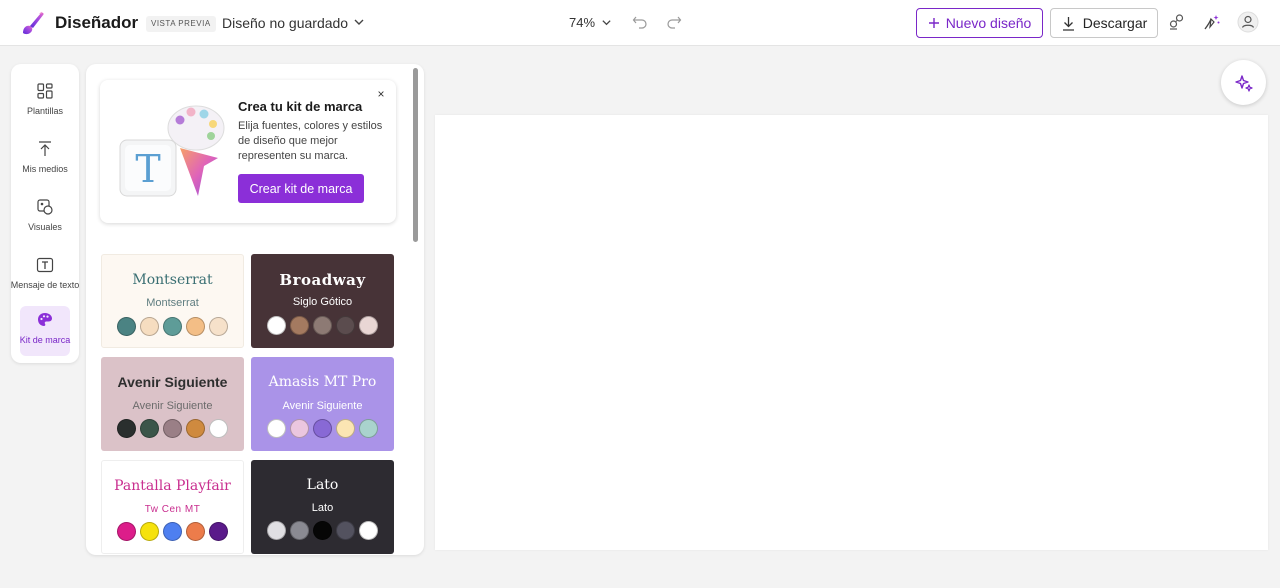 The width and height of the screenshot is (1280, 588). What do you see at coordinates (322, 280) in the screenshot?
I see `kit-heading-font: Broadway` at bounding box center [322, 280].